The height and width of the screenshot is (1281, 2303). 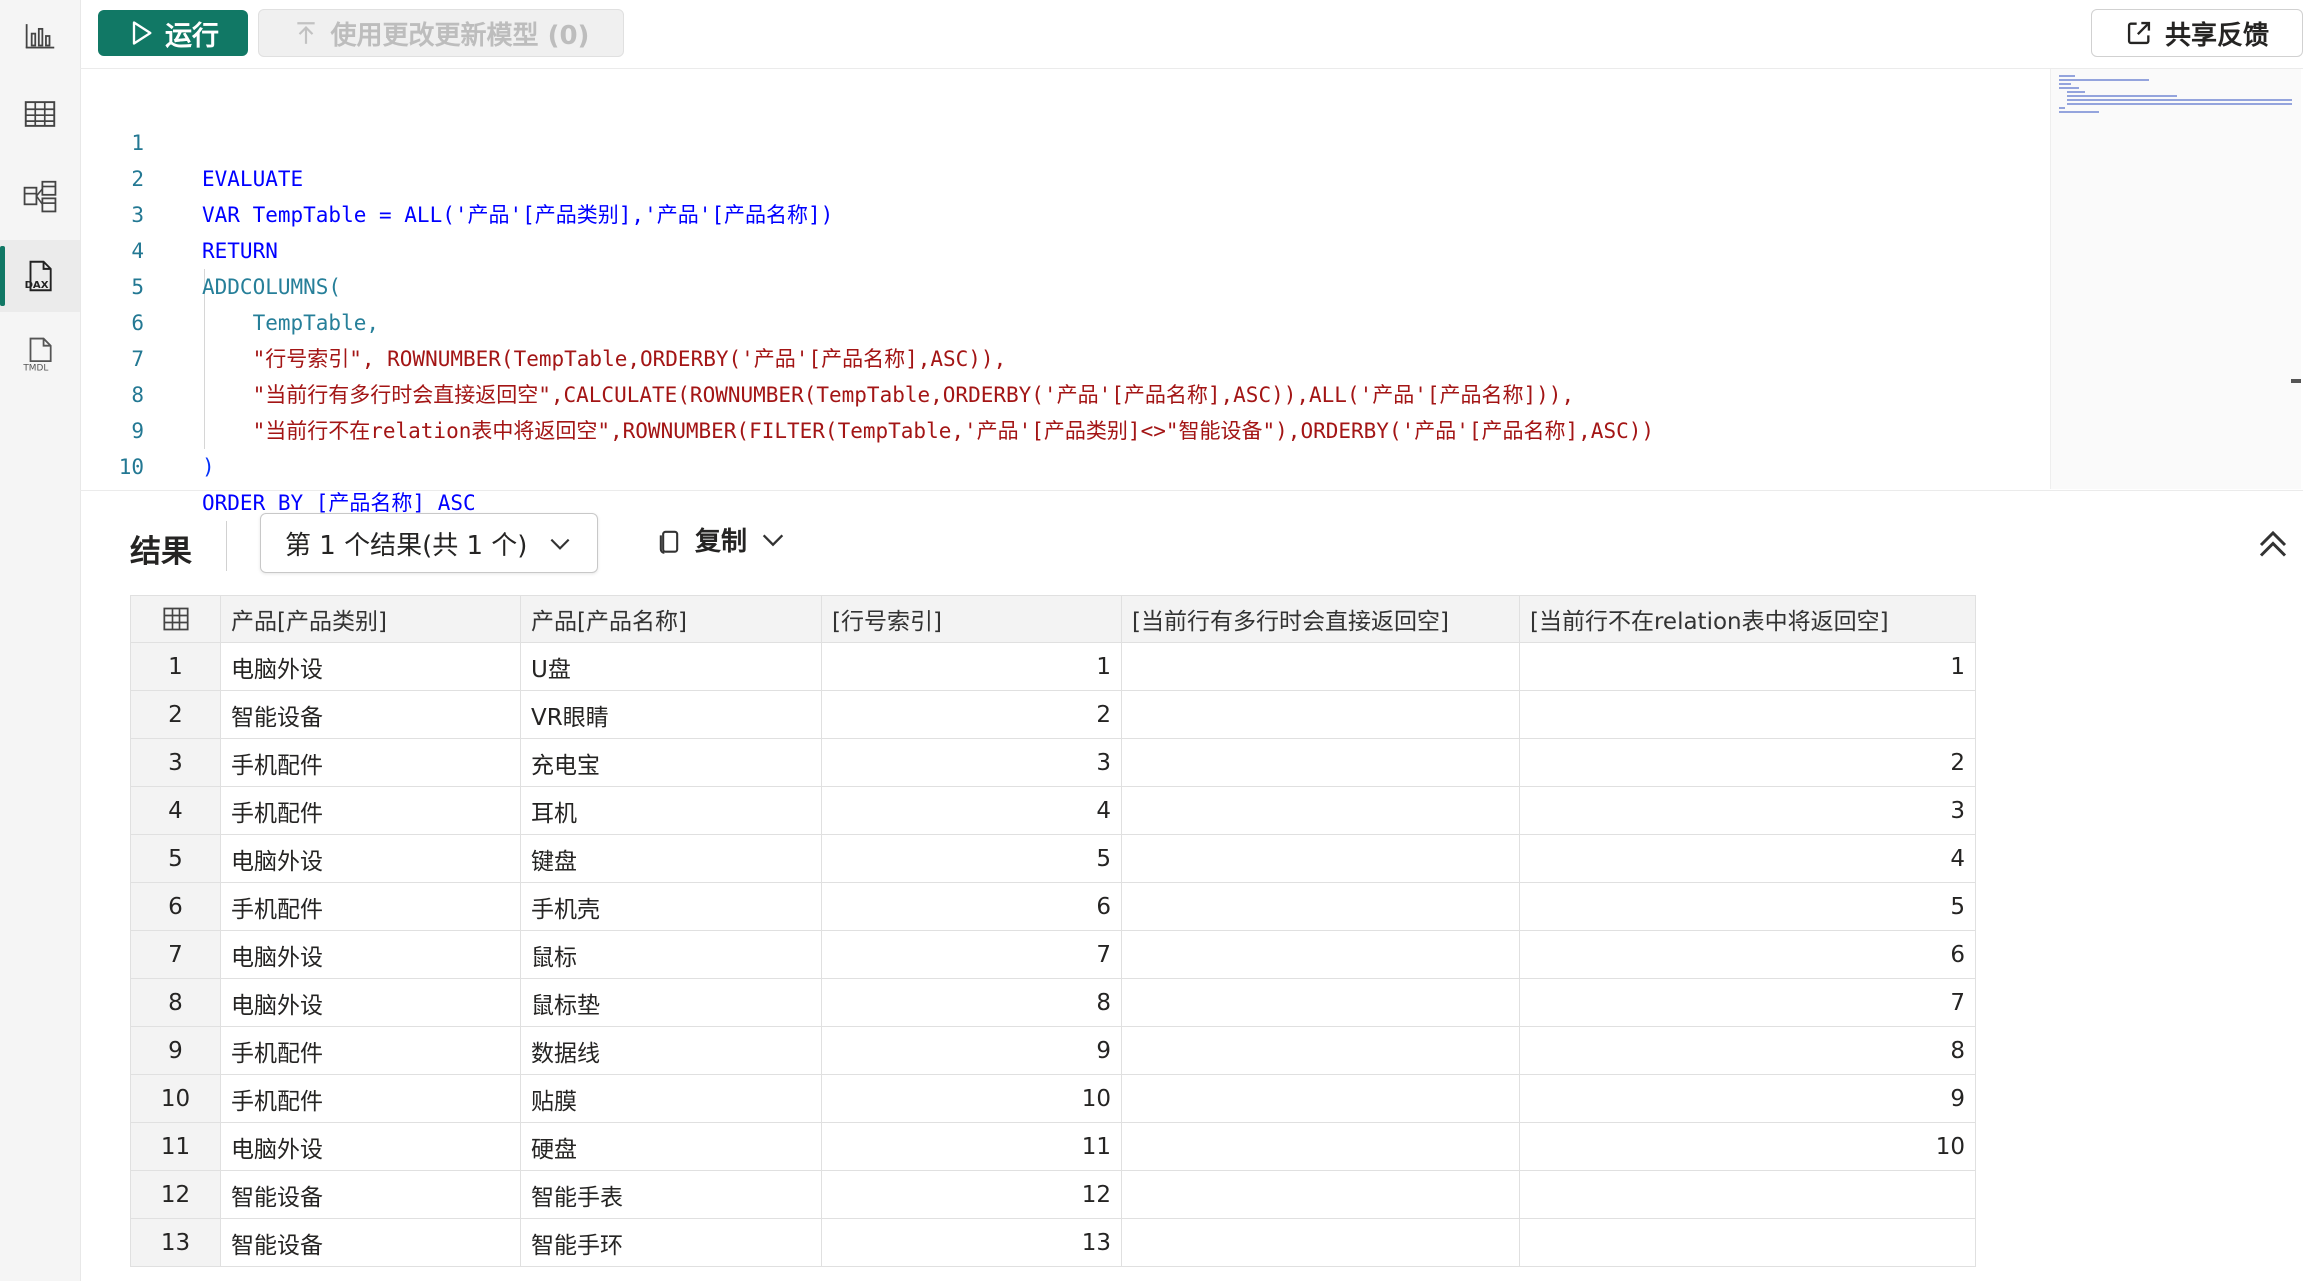 What do you see at coordinates (971, 954) in the screenshot?
I see `row-index-cell: 7` at bounding box center [971, 954].